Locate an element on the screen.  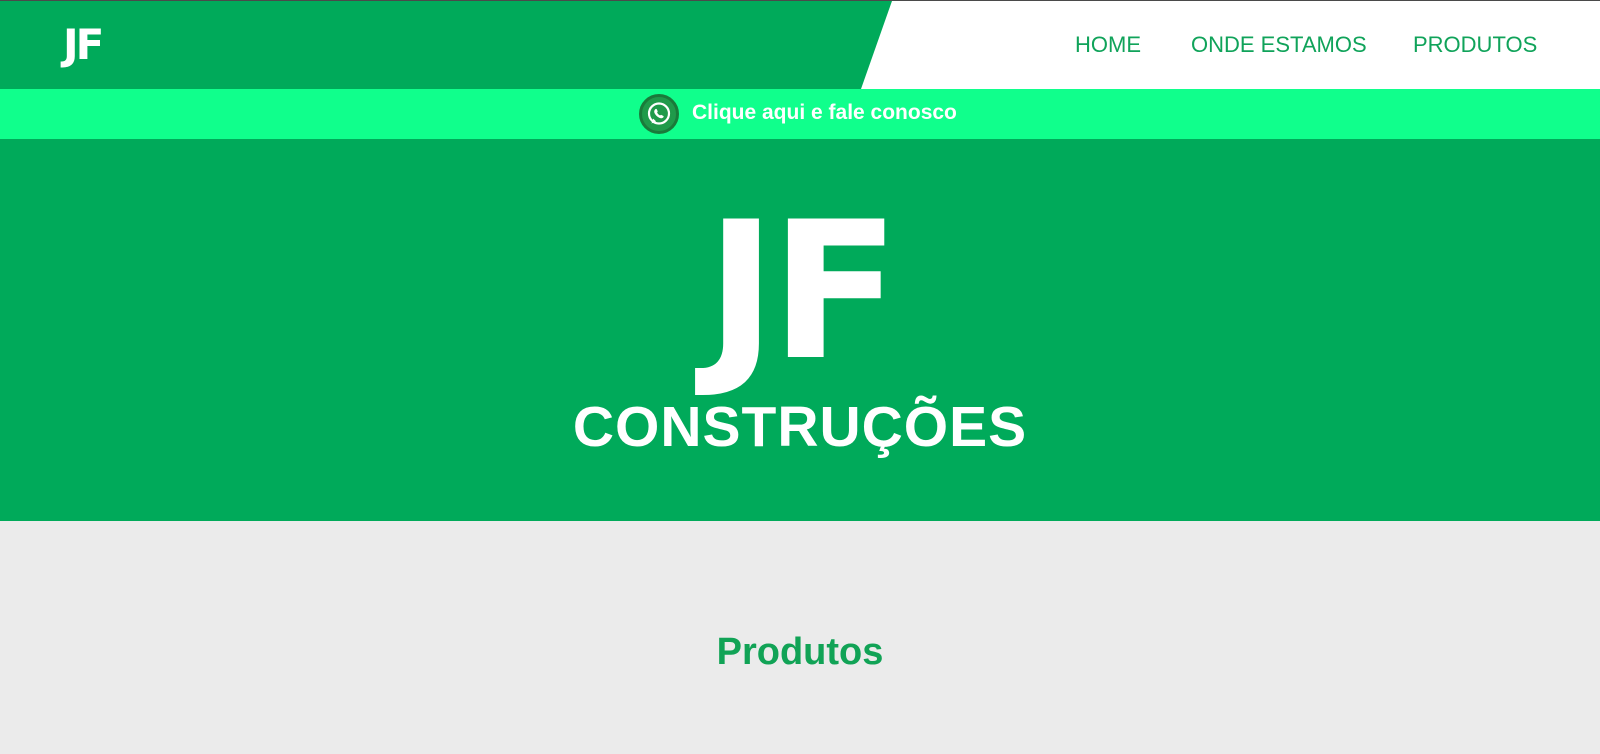
whatsapp-contact-bar: Clique aqui e fale conosco is located at coordinates (800, 114).